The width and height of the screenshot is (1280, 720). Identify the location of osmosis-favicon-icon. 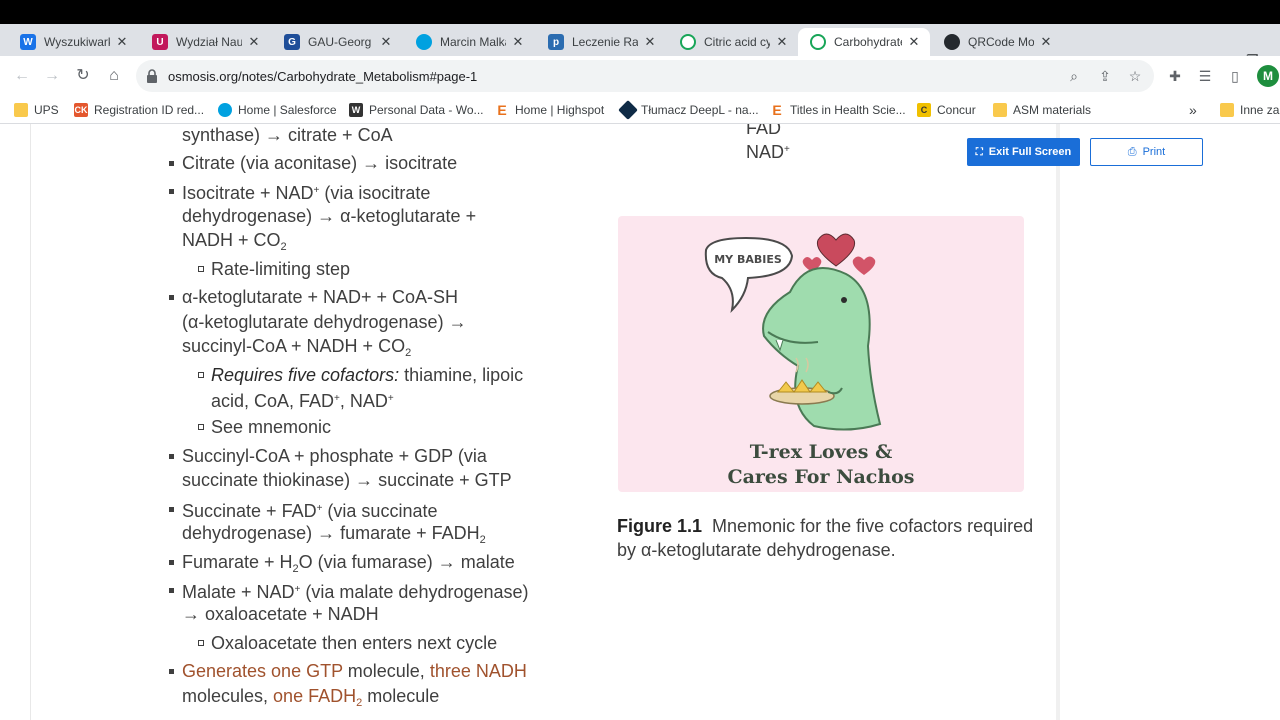
(688, 42).